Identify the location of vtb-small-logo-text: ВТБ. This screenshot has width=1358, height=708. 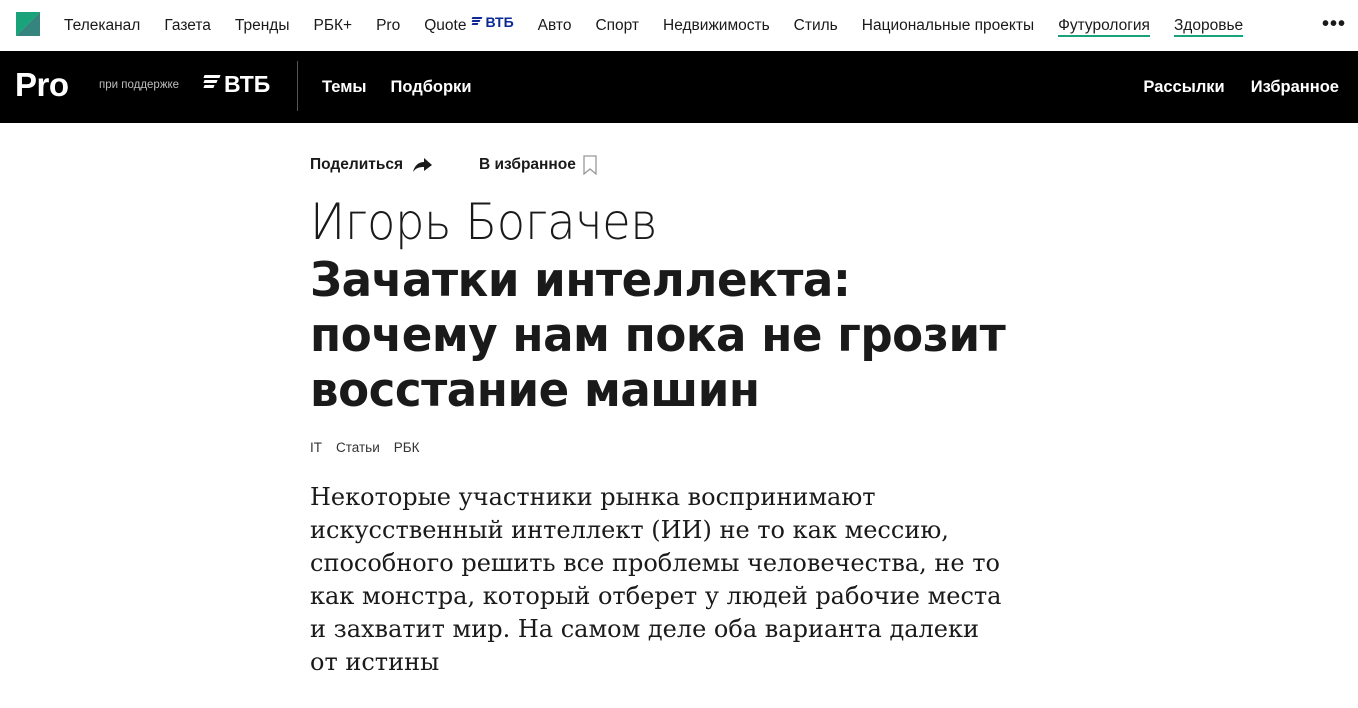
(499, 21).